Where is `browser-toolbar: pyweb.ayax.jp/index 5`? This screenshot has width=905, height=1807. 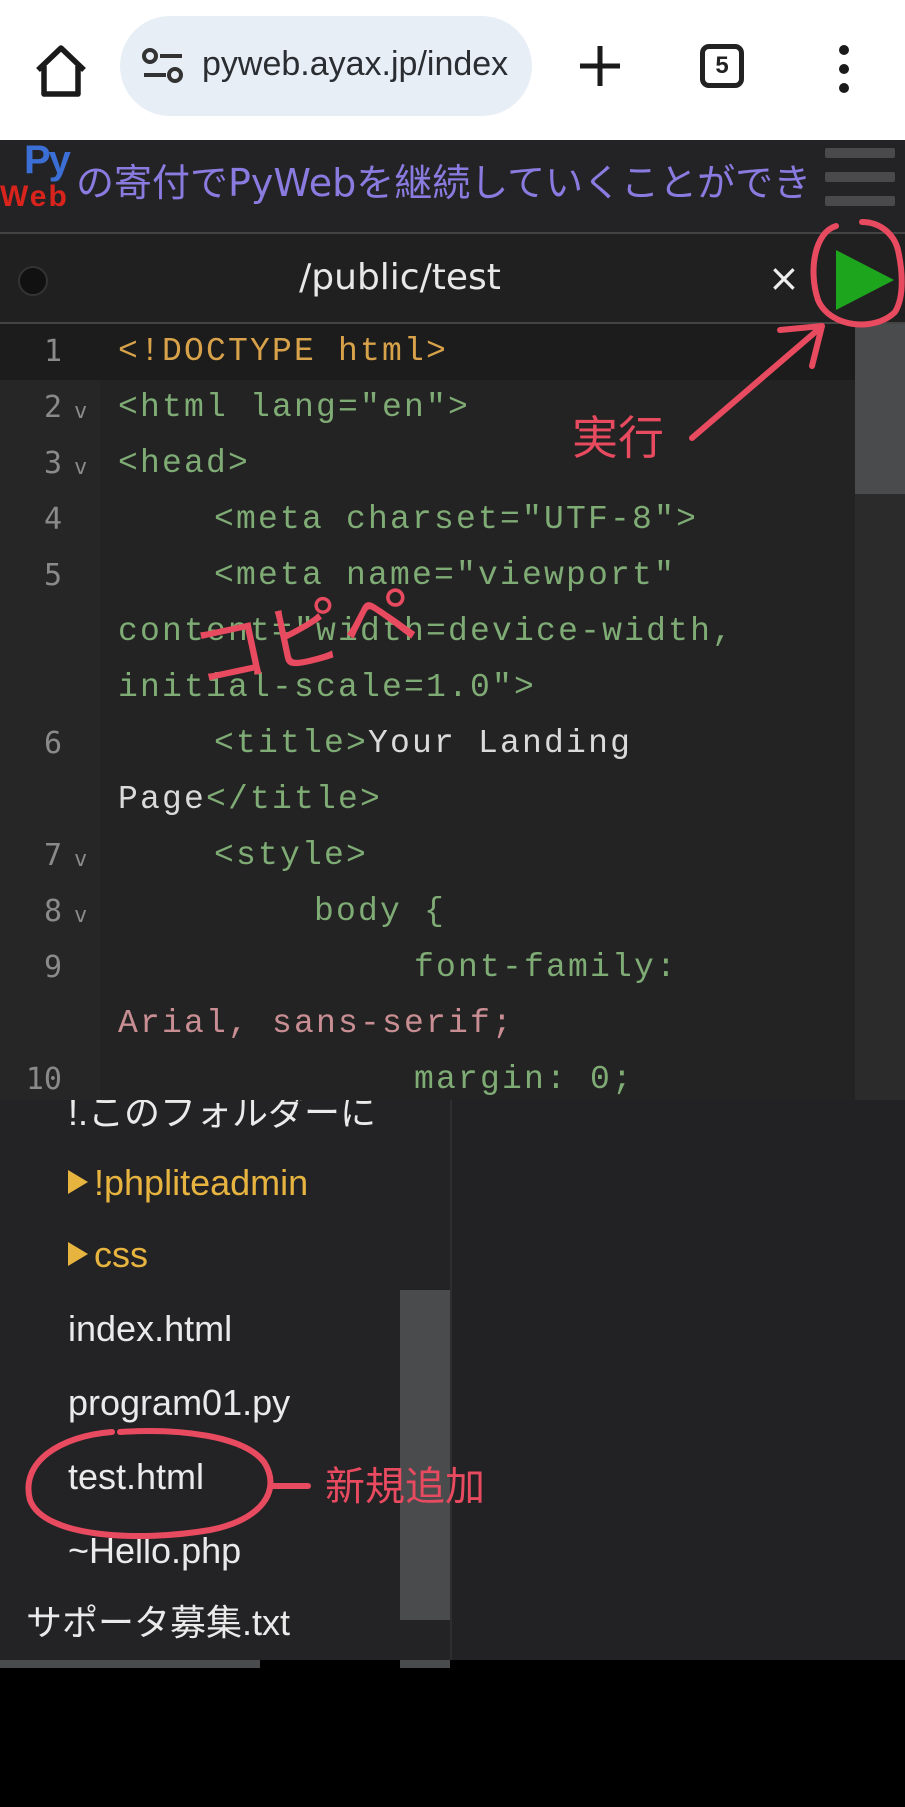 browser-toolbar: pyweb.ayax.jp/index 5 is located at coordinates (452, 70).